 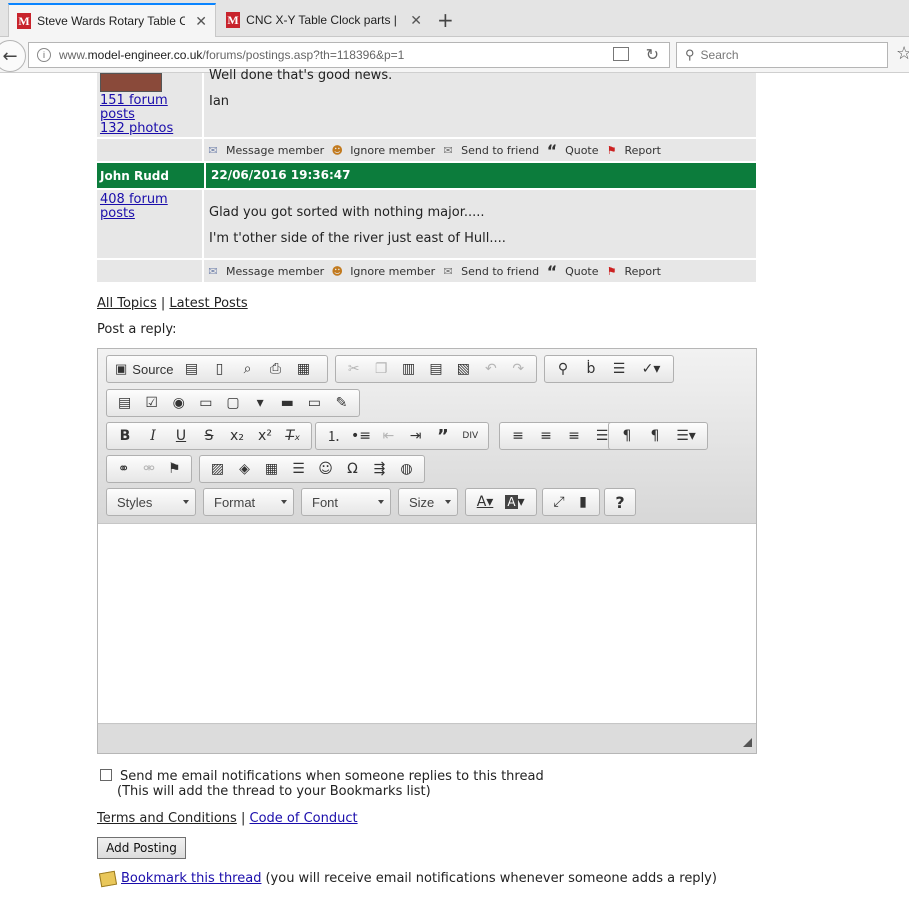 What do you see at coordinates (232, 403) in the screenshot?
I see `textarea-icon: ▢` at bounding box center [232, 403].